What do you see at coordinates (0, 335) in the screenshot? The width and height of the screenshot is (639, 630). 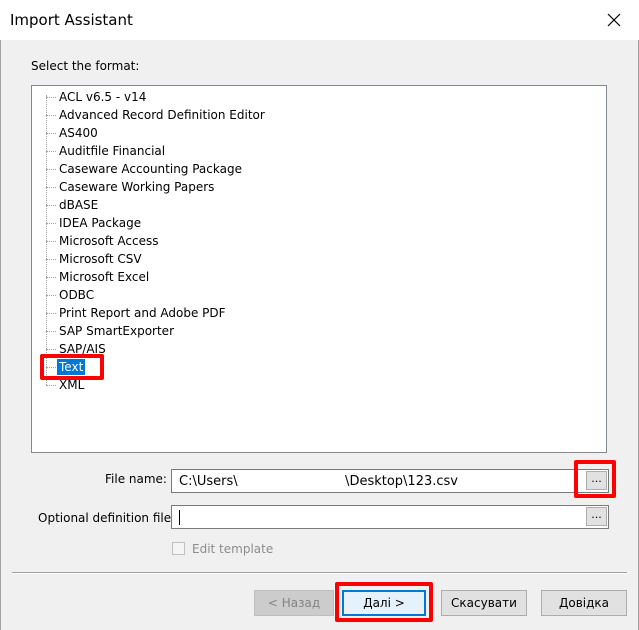 I see `window-border-left` at bounding box center [0, 335].